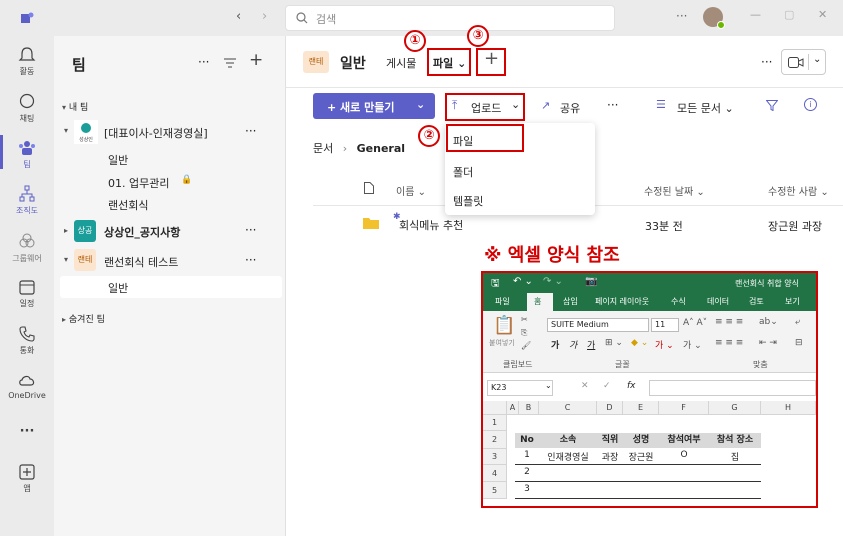 The image size is (843, 536). What do you see at coordinates (485, 138) in the screenshot?
I see `highlight-file-item` at bounding box center [485, 138].